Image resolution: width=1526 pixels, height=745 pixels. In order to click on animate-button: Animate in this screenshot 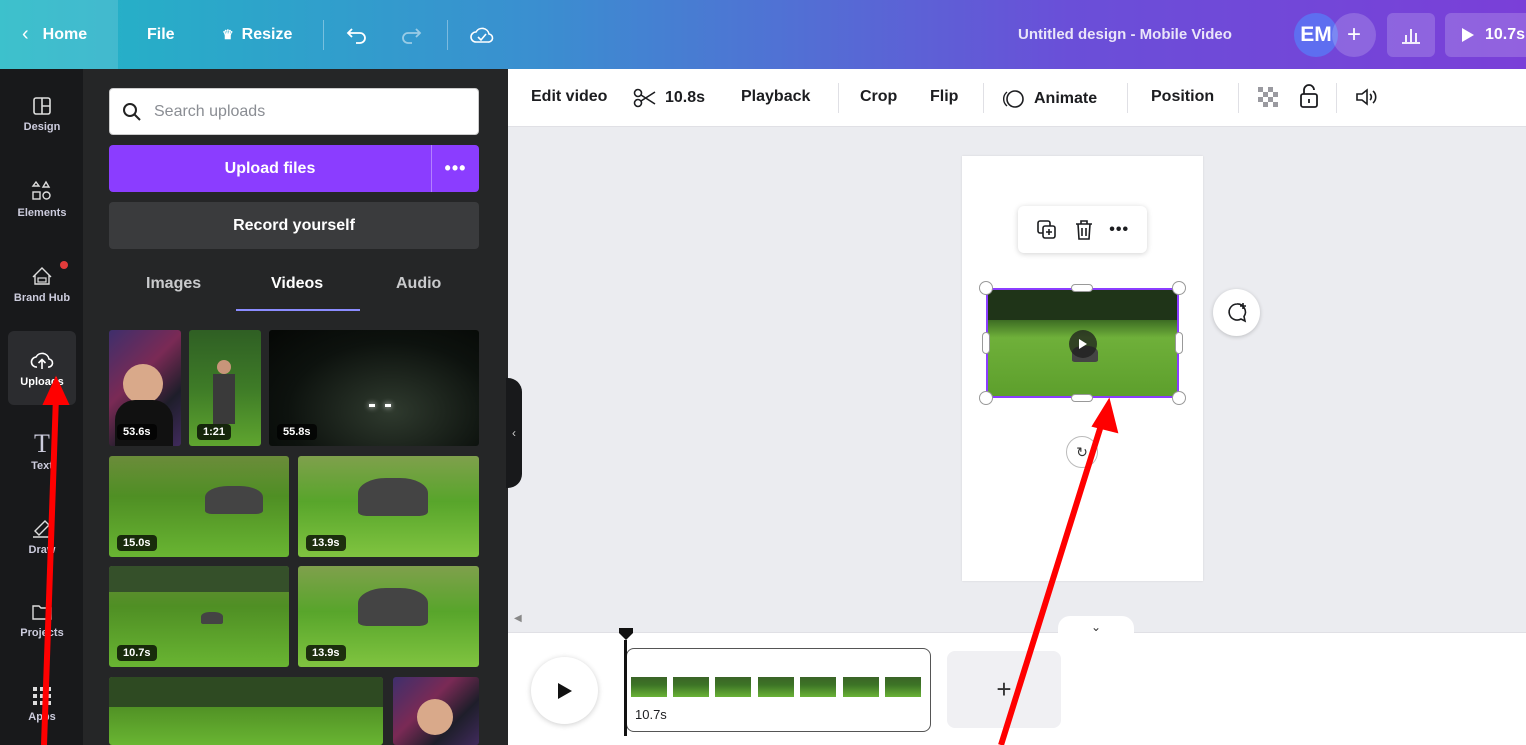, I will do `click(1048, 99)`.